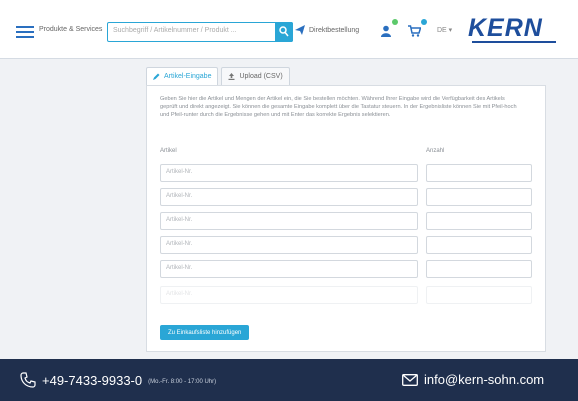  I want to click on cart-button, so click(417, 30).